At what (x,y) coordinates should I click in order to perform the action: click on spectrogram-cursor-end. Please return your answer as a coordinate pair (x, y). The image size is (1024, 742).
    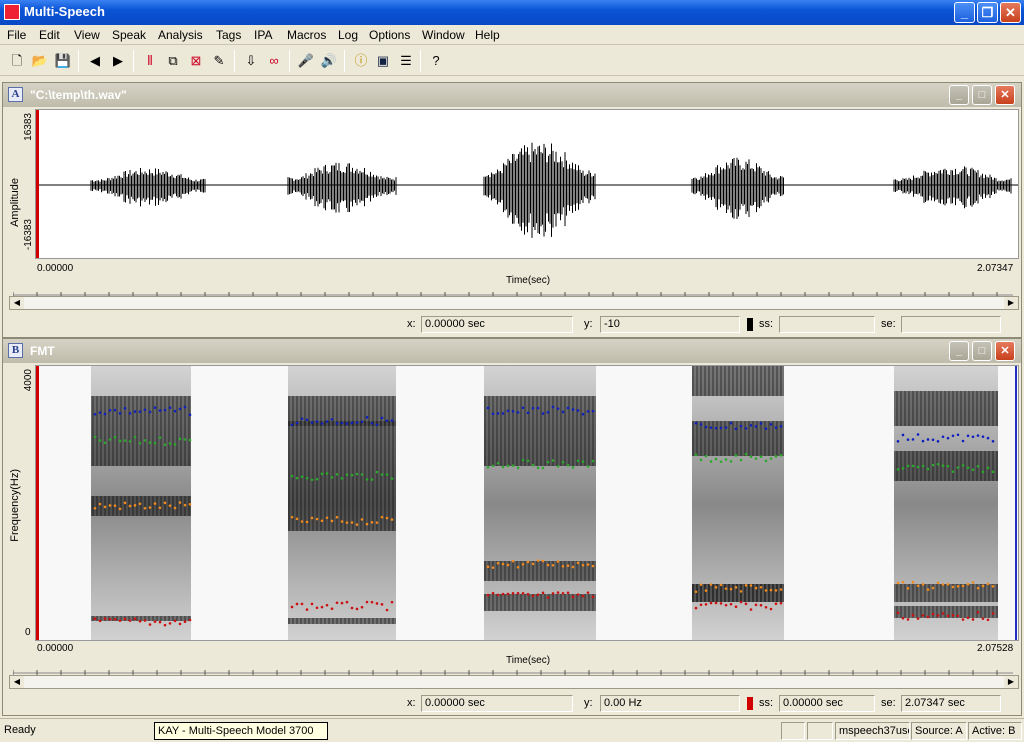
    Looking at the image, I should click on (1016, 503).